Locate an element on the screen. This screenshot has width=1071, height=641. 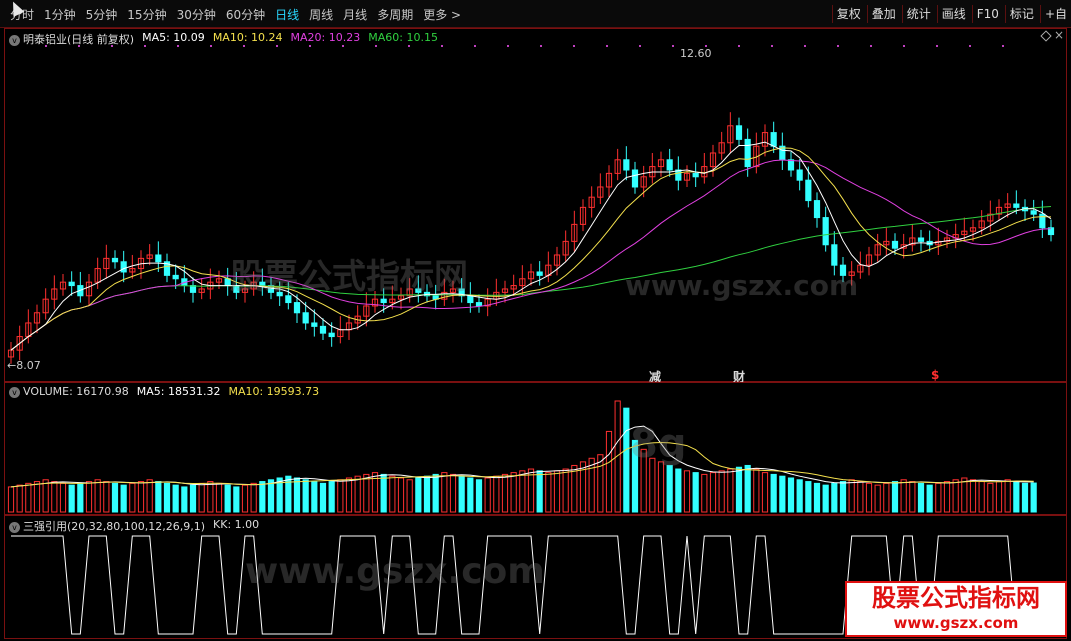
tool-button-5: 标记 is located at coordinates (1021, 14).